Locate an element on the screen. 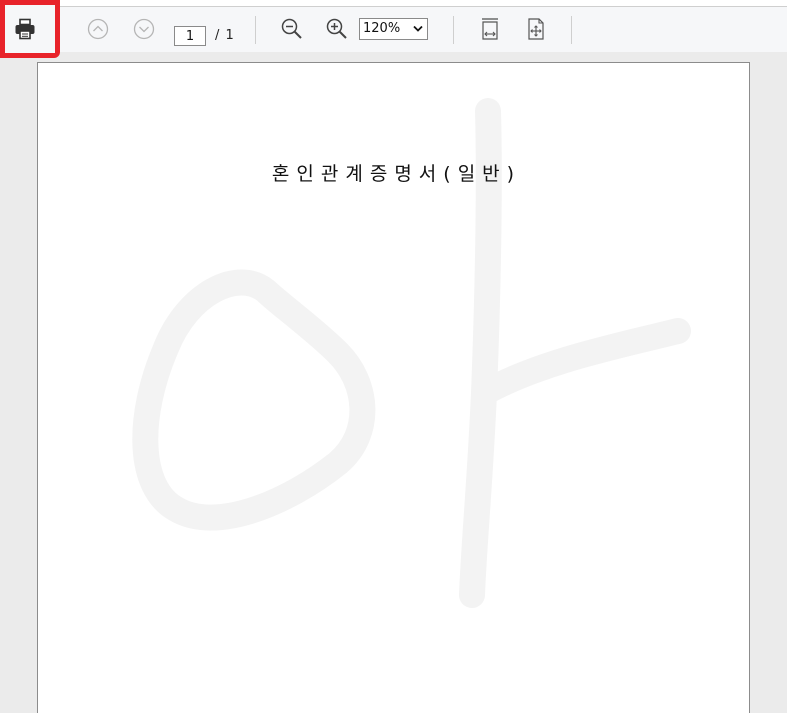  page-count-label: / 1 is located at coordinates (225, 35).